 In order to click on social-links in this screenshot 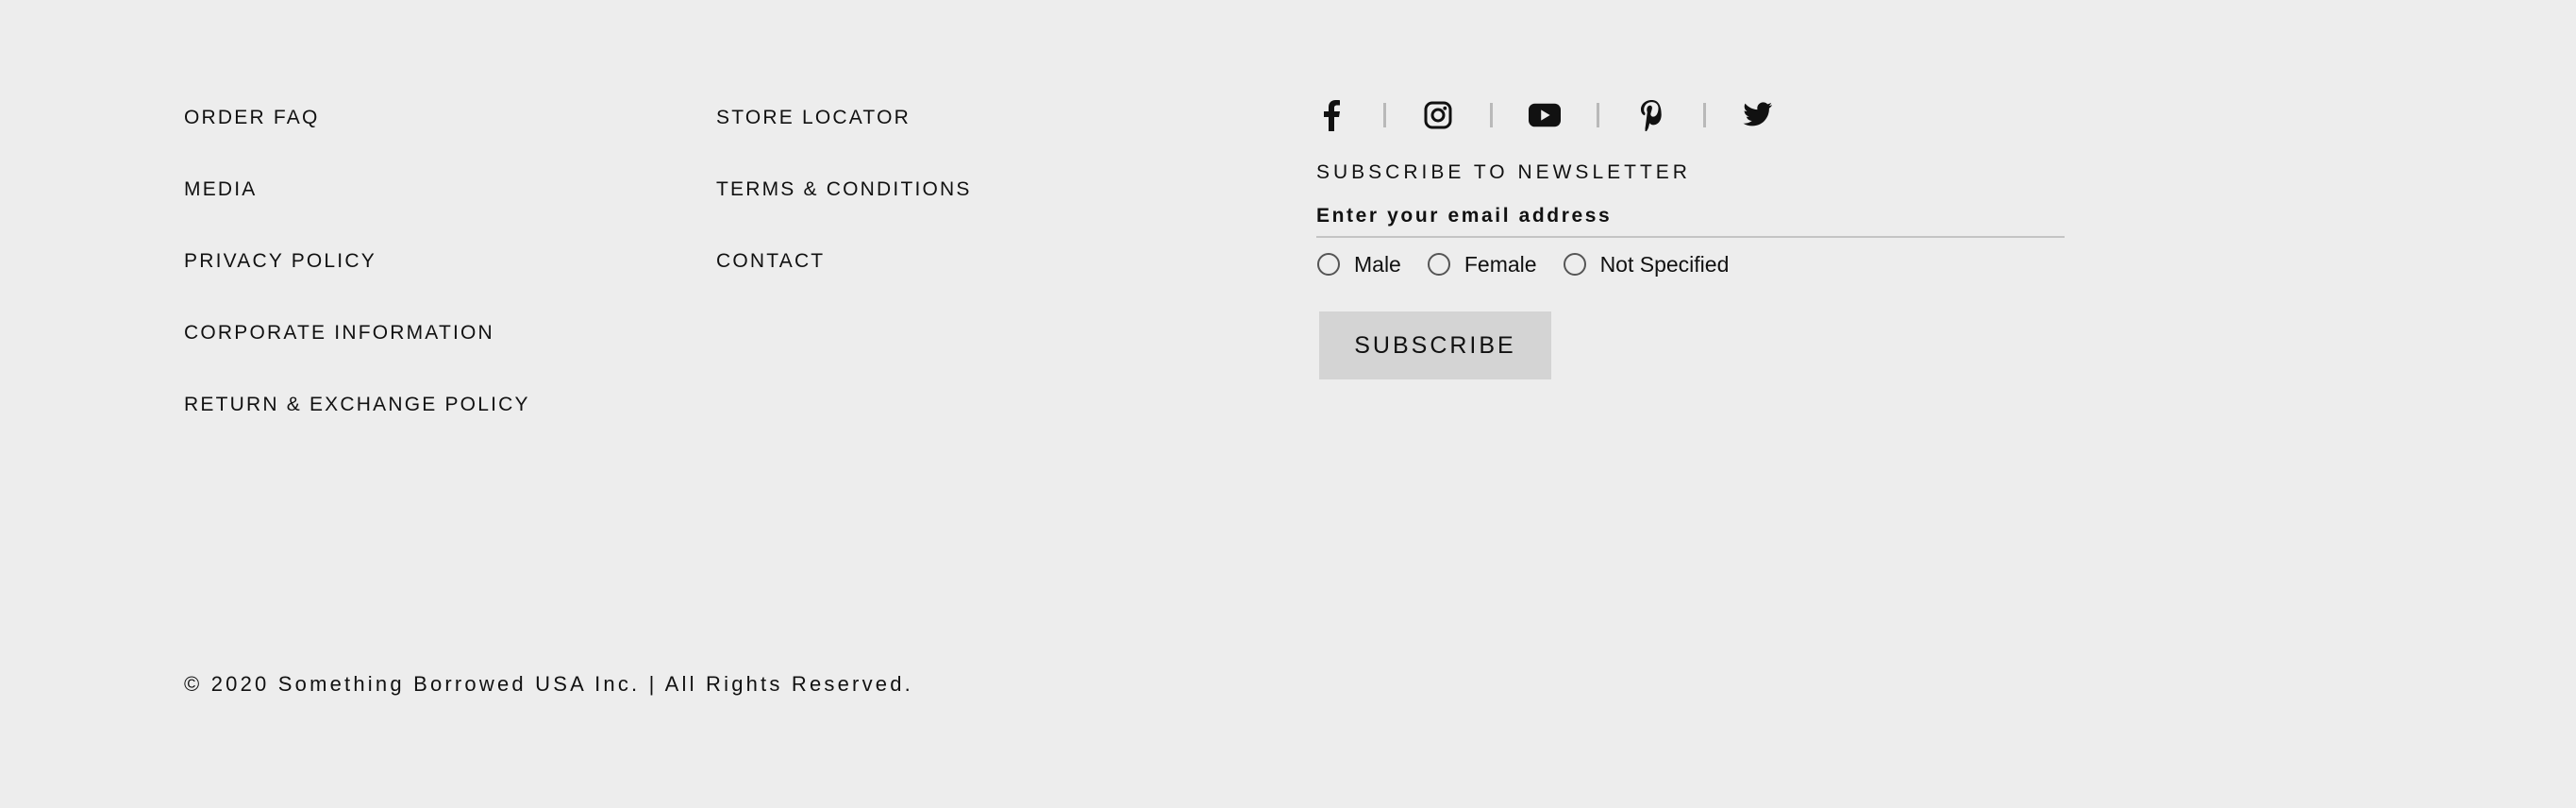, I will do `click(1544, 115)`.